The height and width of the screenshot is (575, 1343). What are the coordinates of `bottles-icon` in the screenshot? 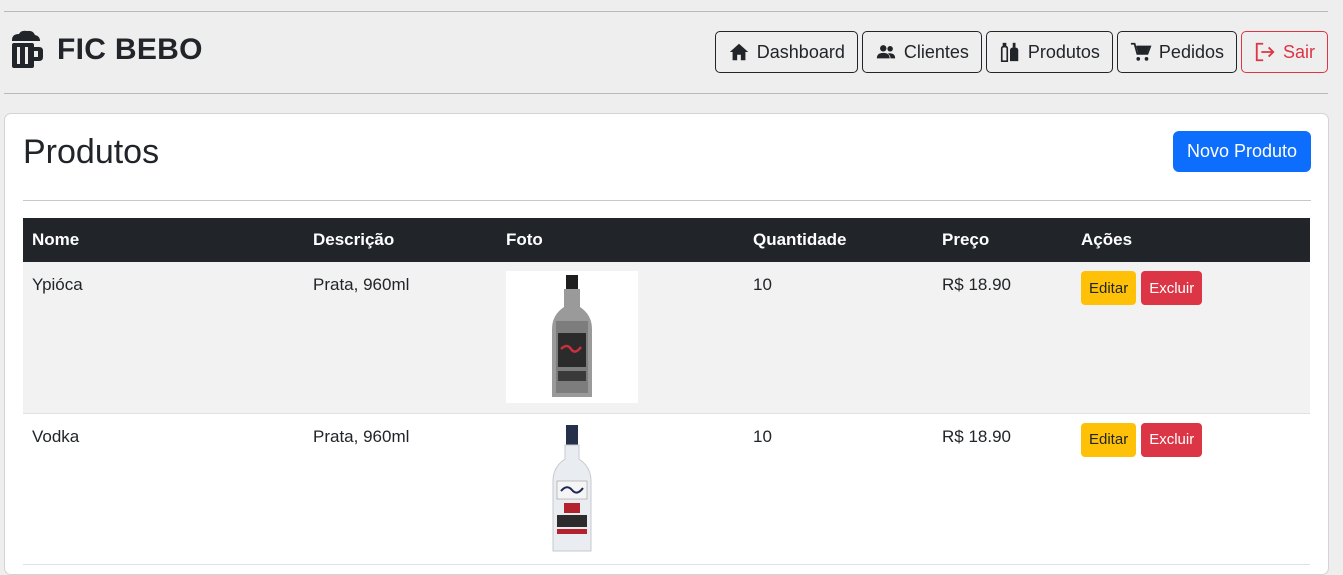 It's located at (1009, 52).